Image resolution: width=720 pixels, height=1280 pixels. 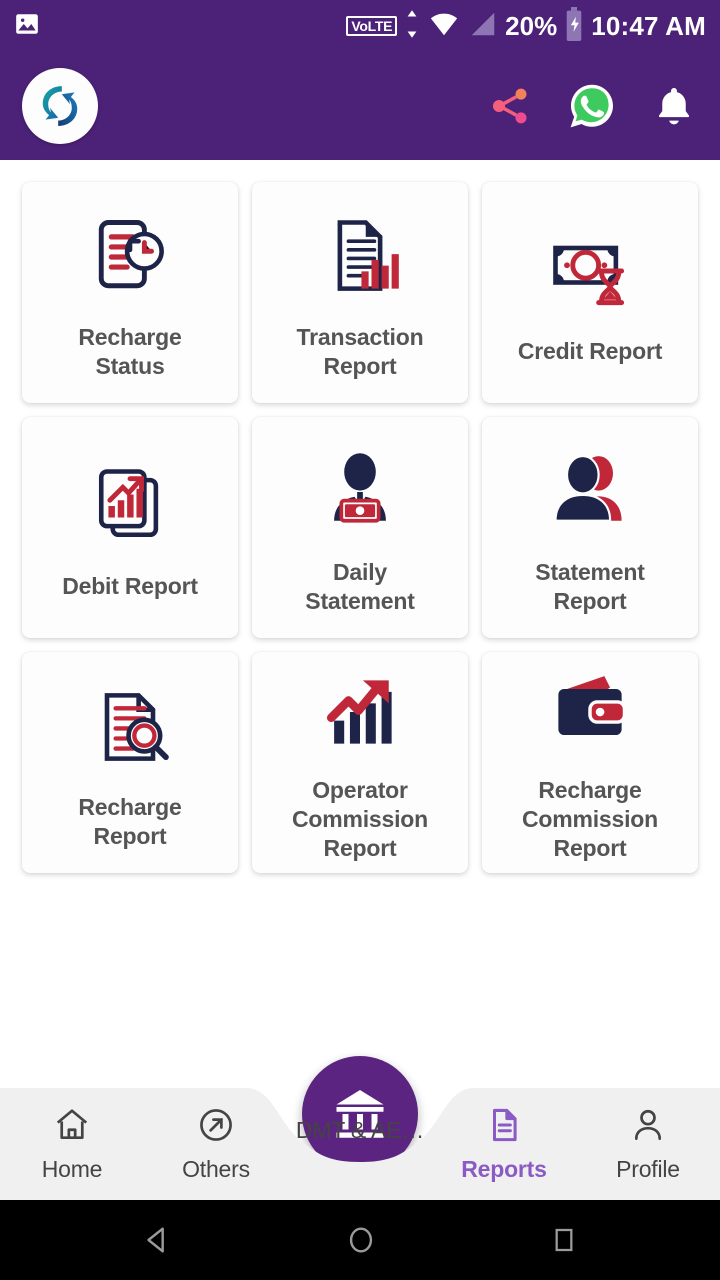 I want to click on card-label: Operator Commission Report, so click(x=360, y=819).